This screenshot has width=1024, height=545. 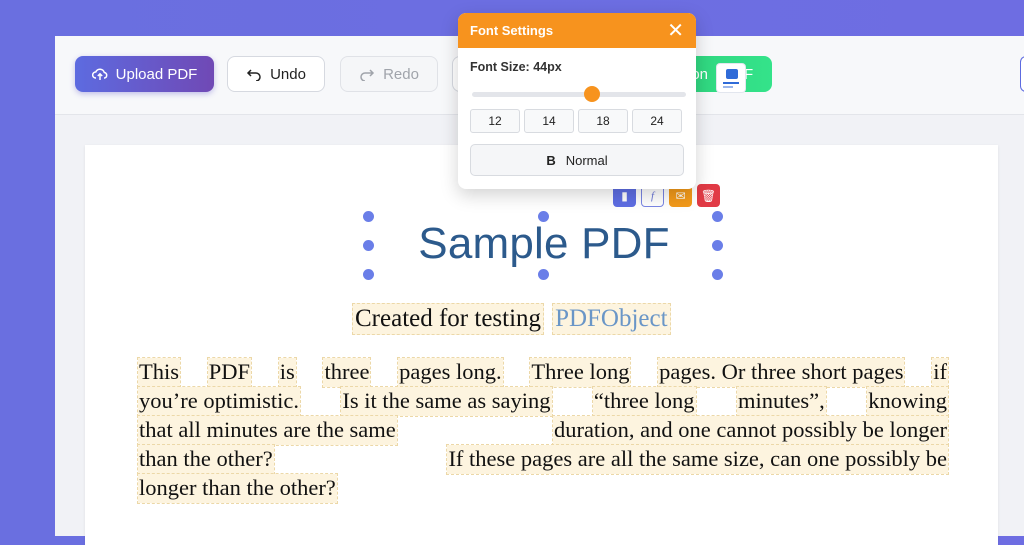 I want to click on text-chunk: Is it the same as saying, so click(x=446, y=401).